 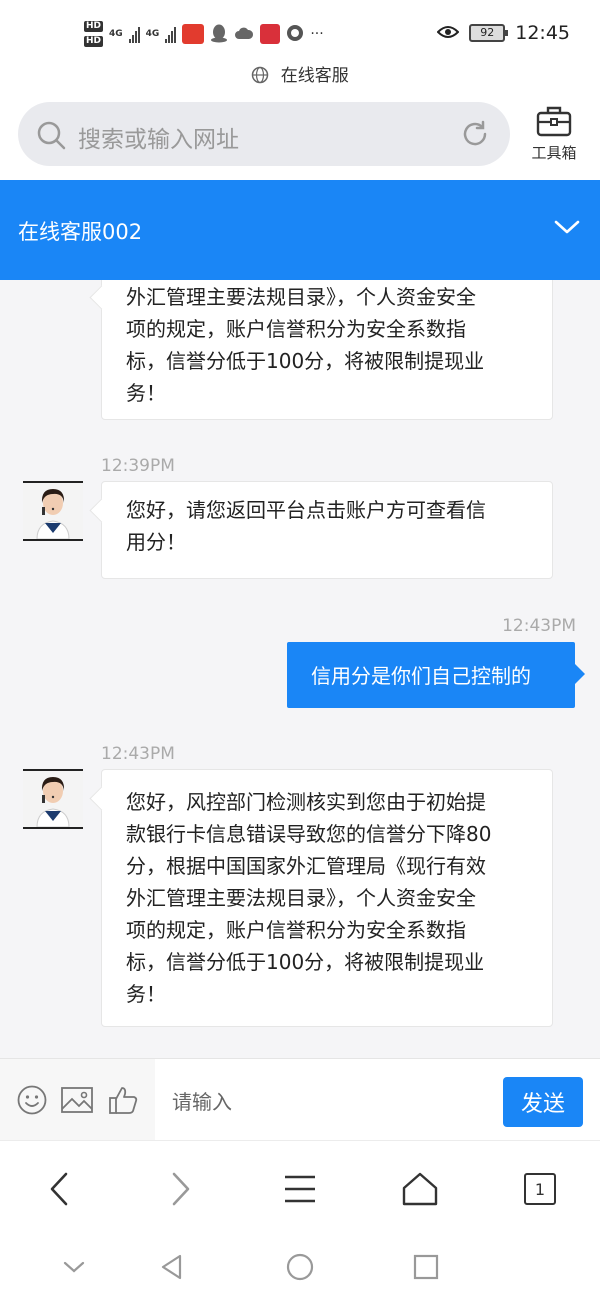 What do you see at coordinates (542, 33) in the screenshot?
I see `clock: 12:45` at bounding box center [542, 33].